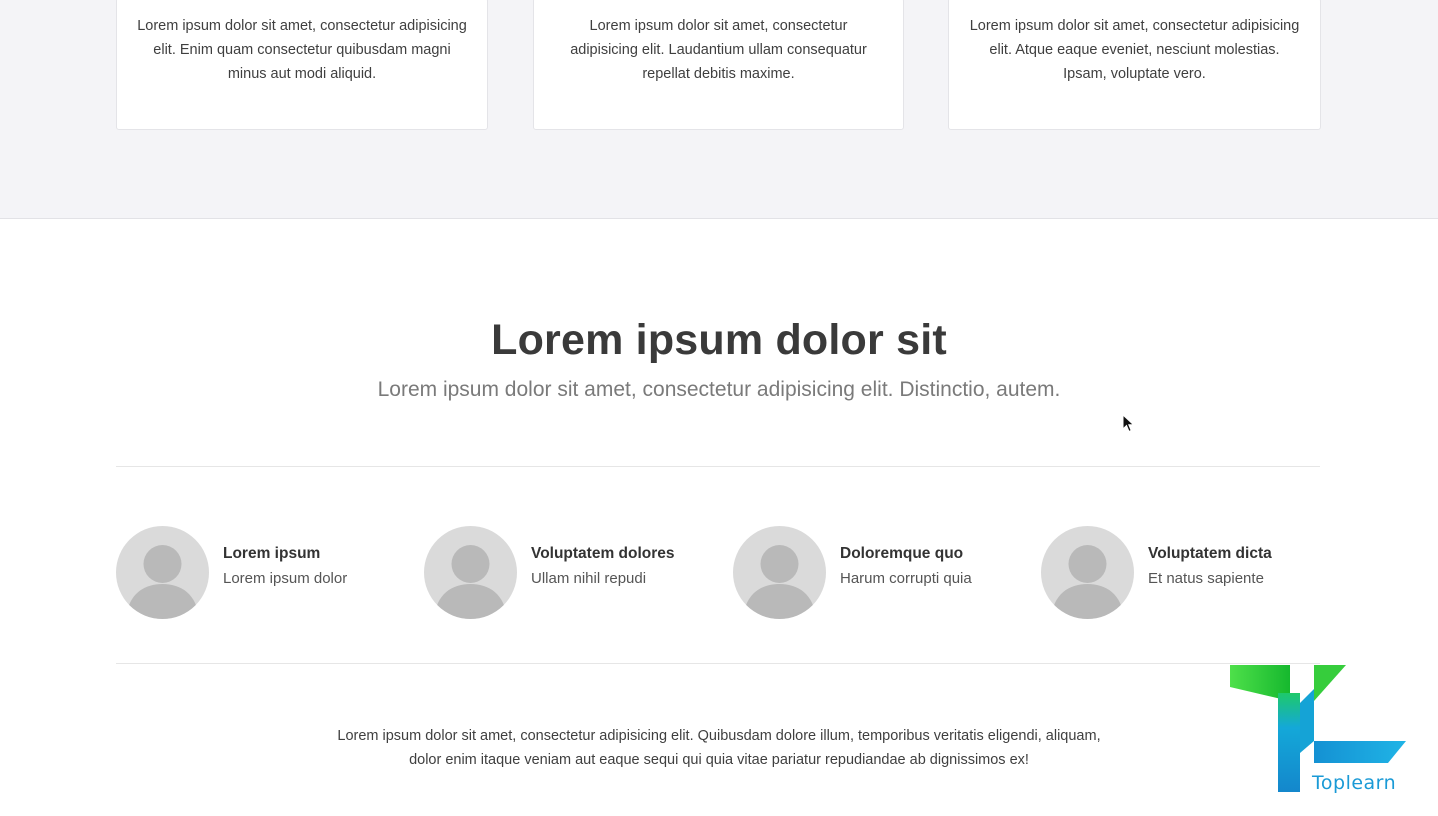  Describe the element at coordinates (1354, 783) in the screenshot. I see `toplearn-logo-text: Toplearn` at that location.